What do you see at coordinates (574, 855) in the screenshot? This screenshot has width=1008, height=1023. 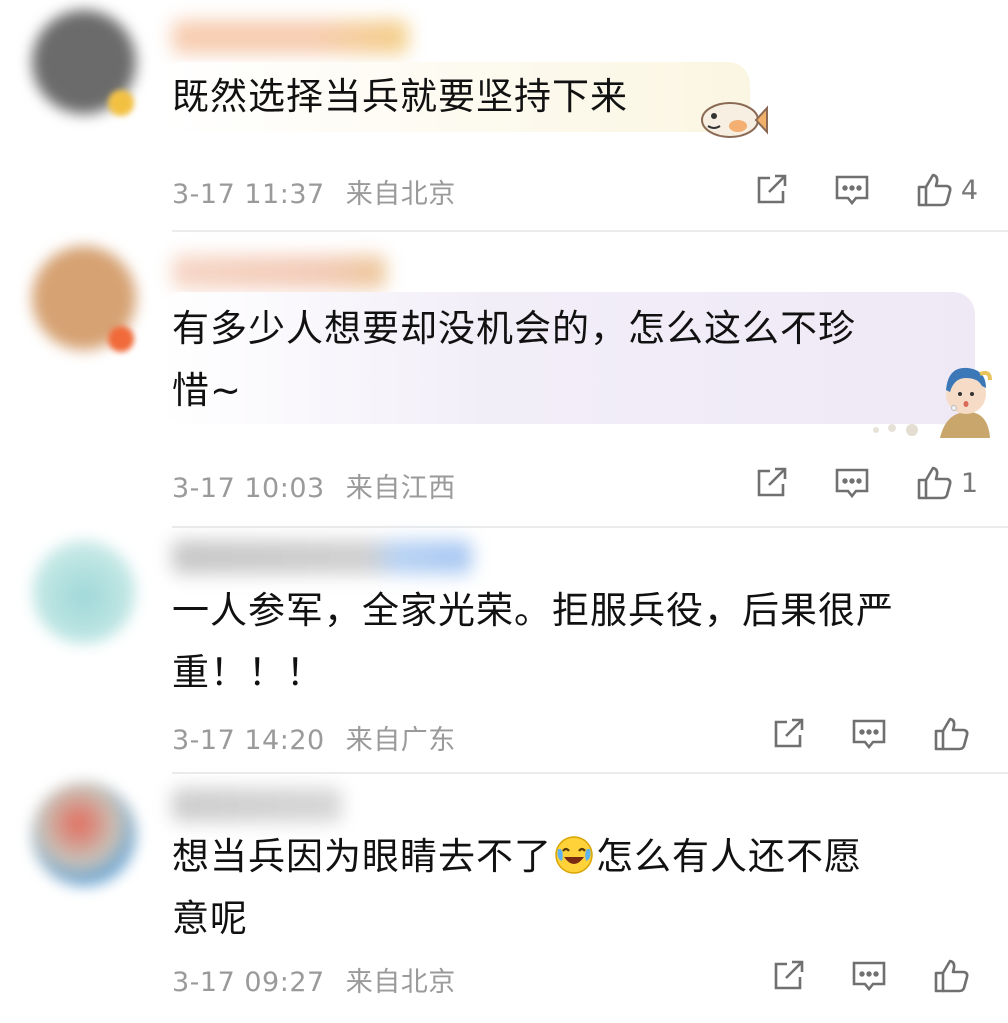 I see `laughing-crying-emoji-icon` at bounding box center [574, 855].